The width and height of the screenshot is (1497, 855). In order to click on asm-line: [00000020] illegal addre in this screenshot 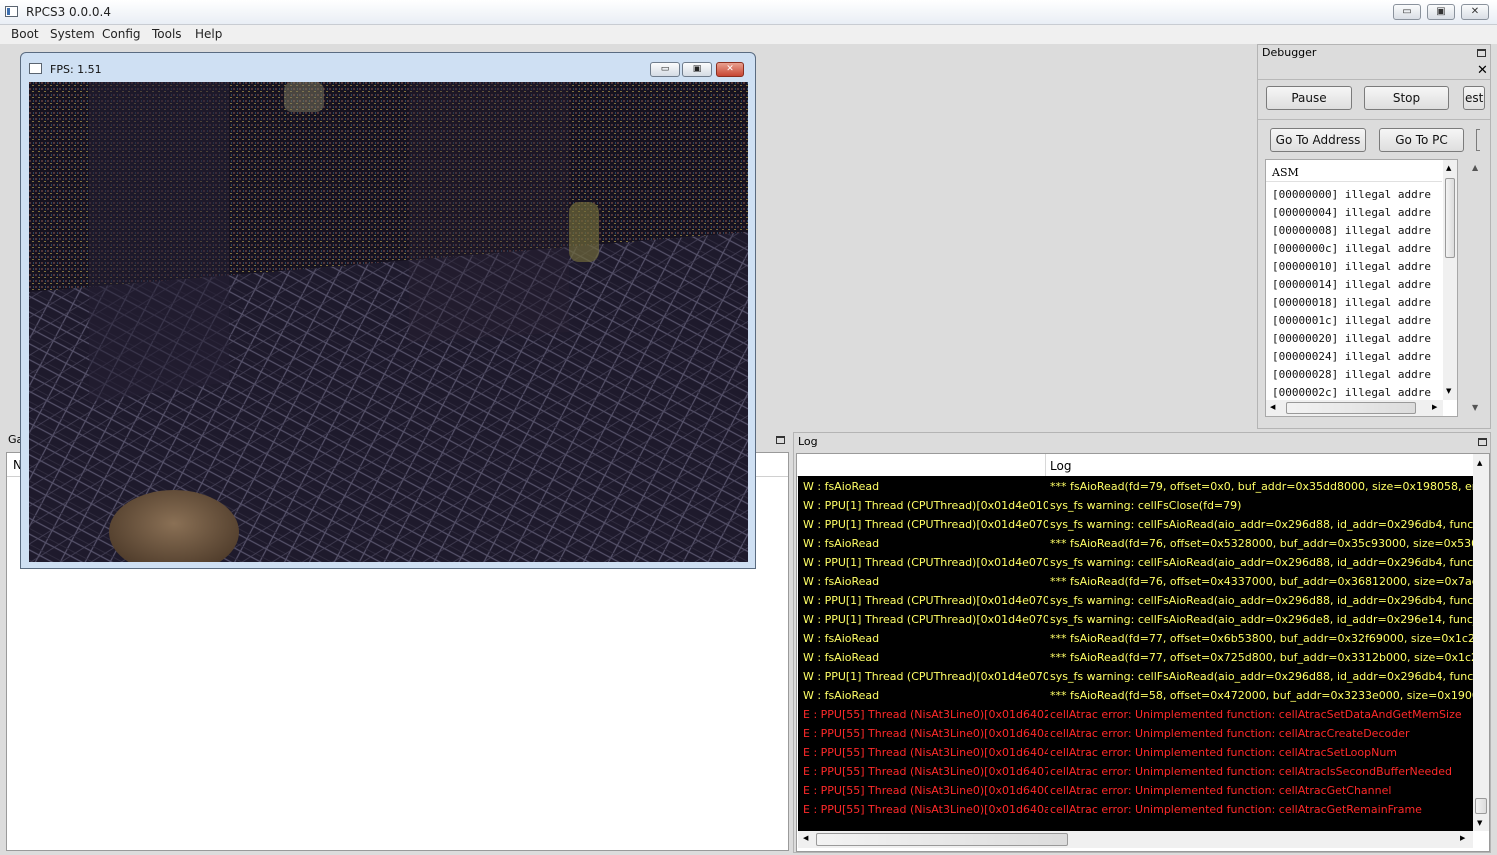, I will do `click(1357, 339)`.